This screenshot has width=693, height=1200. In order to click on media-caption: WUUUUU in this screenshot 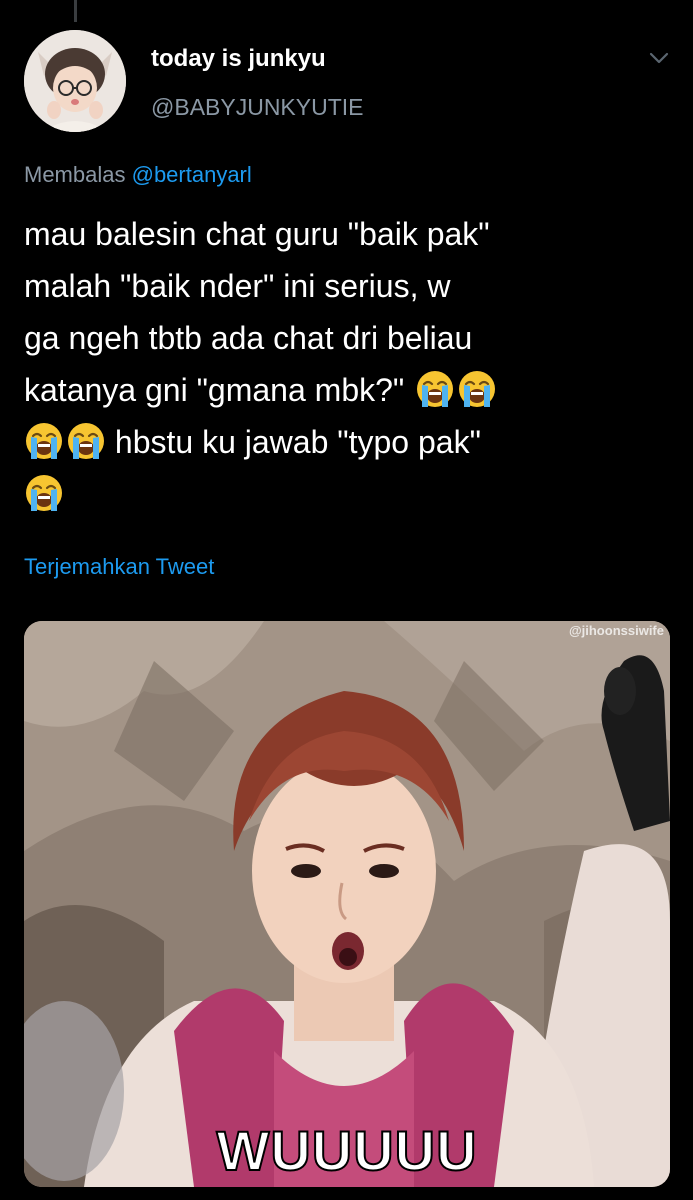, I will do `click(346, 1150)`.